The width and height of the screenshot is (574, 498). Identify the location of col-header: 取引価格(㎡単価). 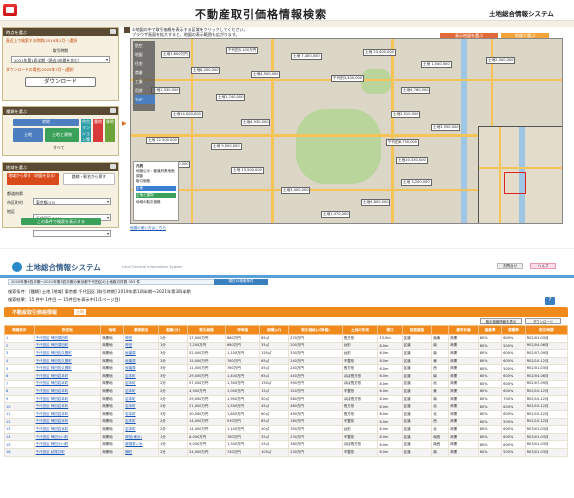
(315, 330).